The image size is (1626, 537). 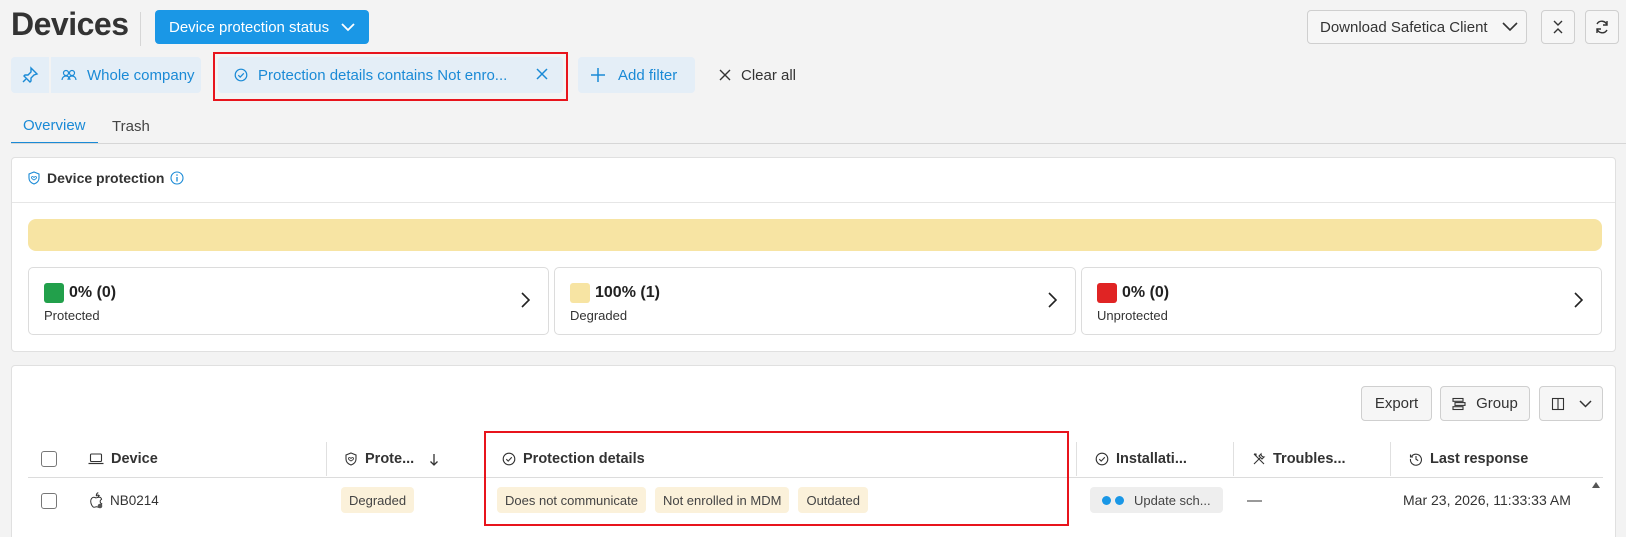 What do you see at coordinates (134, 500) in the screenshot?
I see `device-name: NB0214` at bounding box center [134, 500].